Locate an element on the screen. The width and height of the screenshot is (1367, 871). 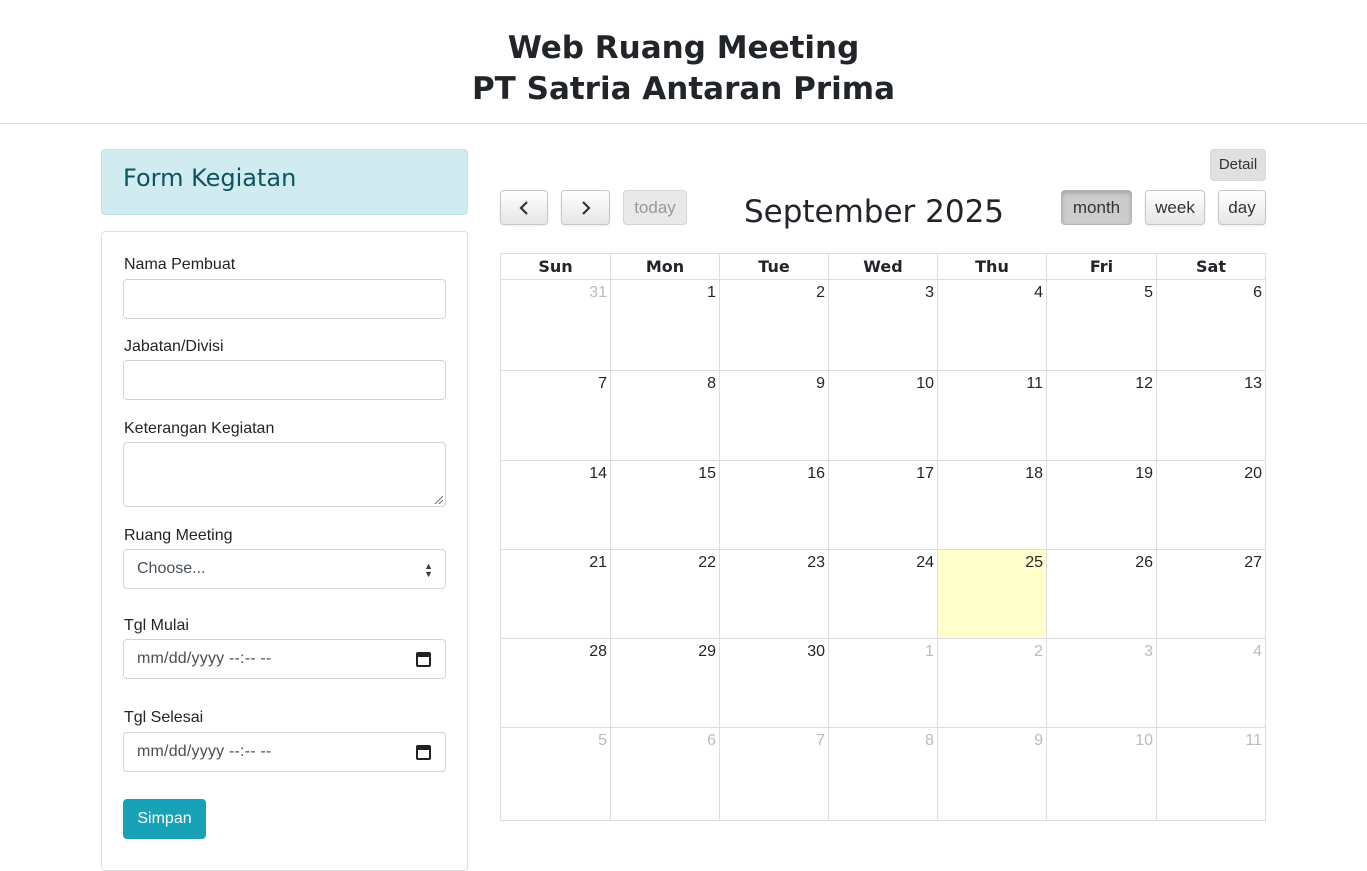
calendar-day-cell: 24 is located at coordinates (882, 593).